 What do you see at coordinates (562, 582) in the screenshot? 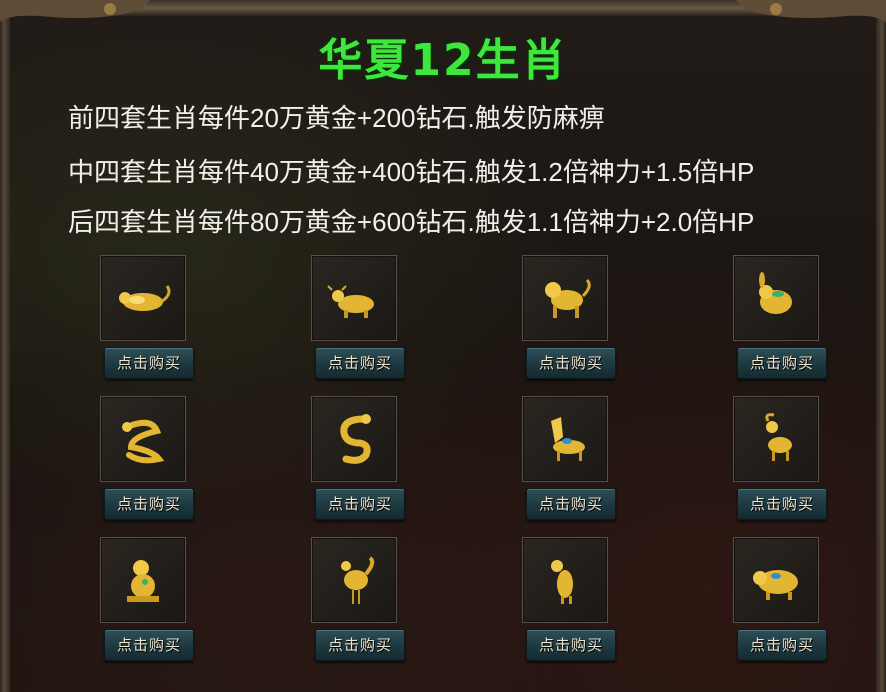
I see `dog-icon` at bounding box center [562, 582].